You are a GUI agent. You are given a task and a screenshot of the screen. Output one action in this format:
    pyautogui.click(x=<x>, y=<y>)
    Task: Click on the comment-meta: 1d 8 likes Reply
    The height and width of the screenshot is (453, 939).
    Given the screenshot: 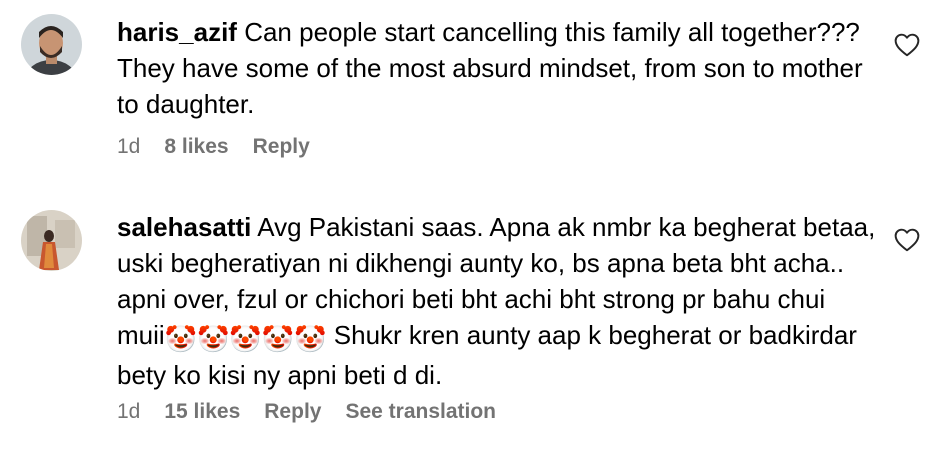 What is the action you would take?
    pyautogui.click(x=225, y=147)
    